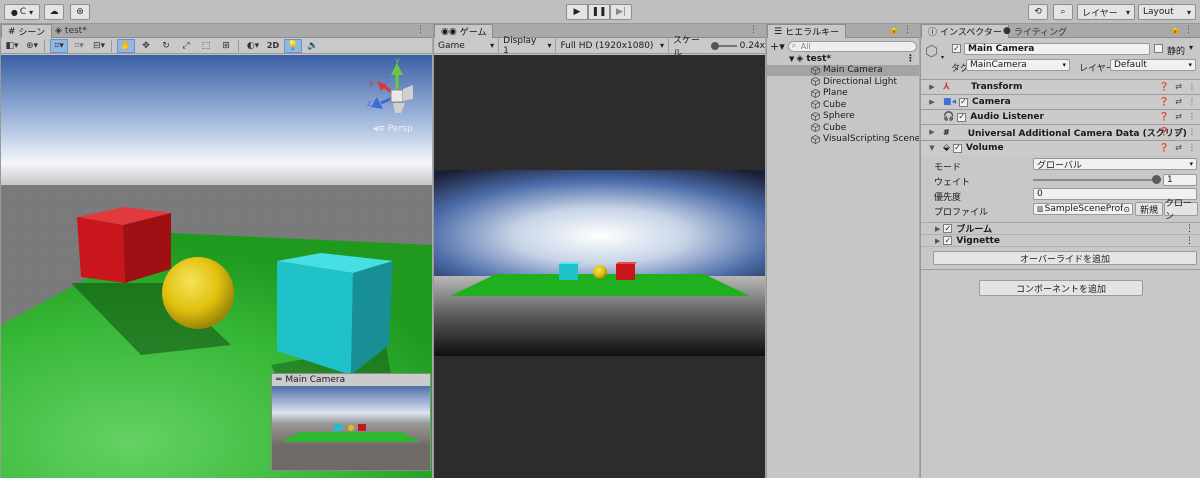  What do you see at coordinates (1063, 12) in the screenshot?
I see `search-button: ⌕` at bounding box center [1063, 12].